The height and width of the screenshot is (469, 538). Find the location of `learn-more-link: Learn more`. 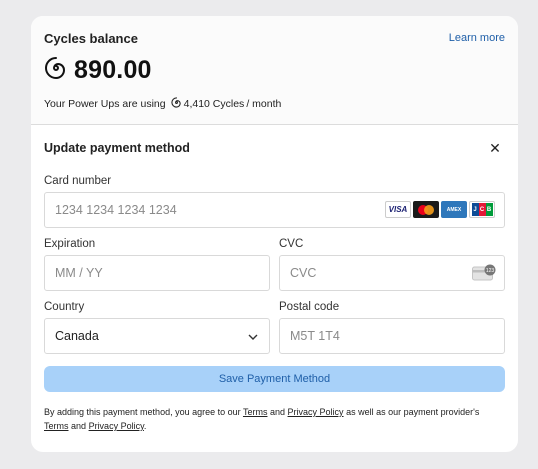

learn-more-link: Learn more is located at coordinates (477, 38).